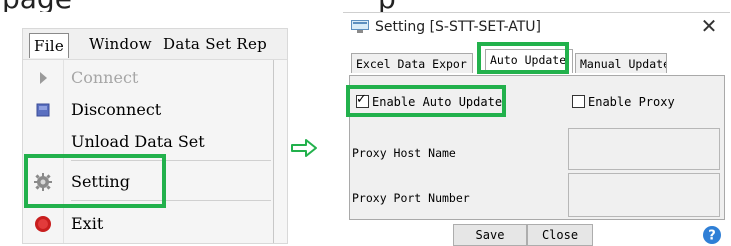  I want to click on menu-item-label: Connect, so click(105, 77).